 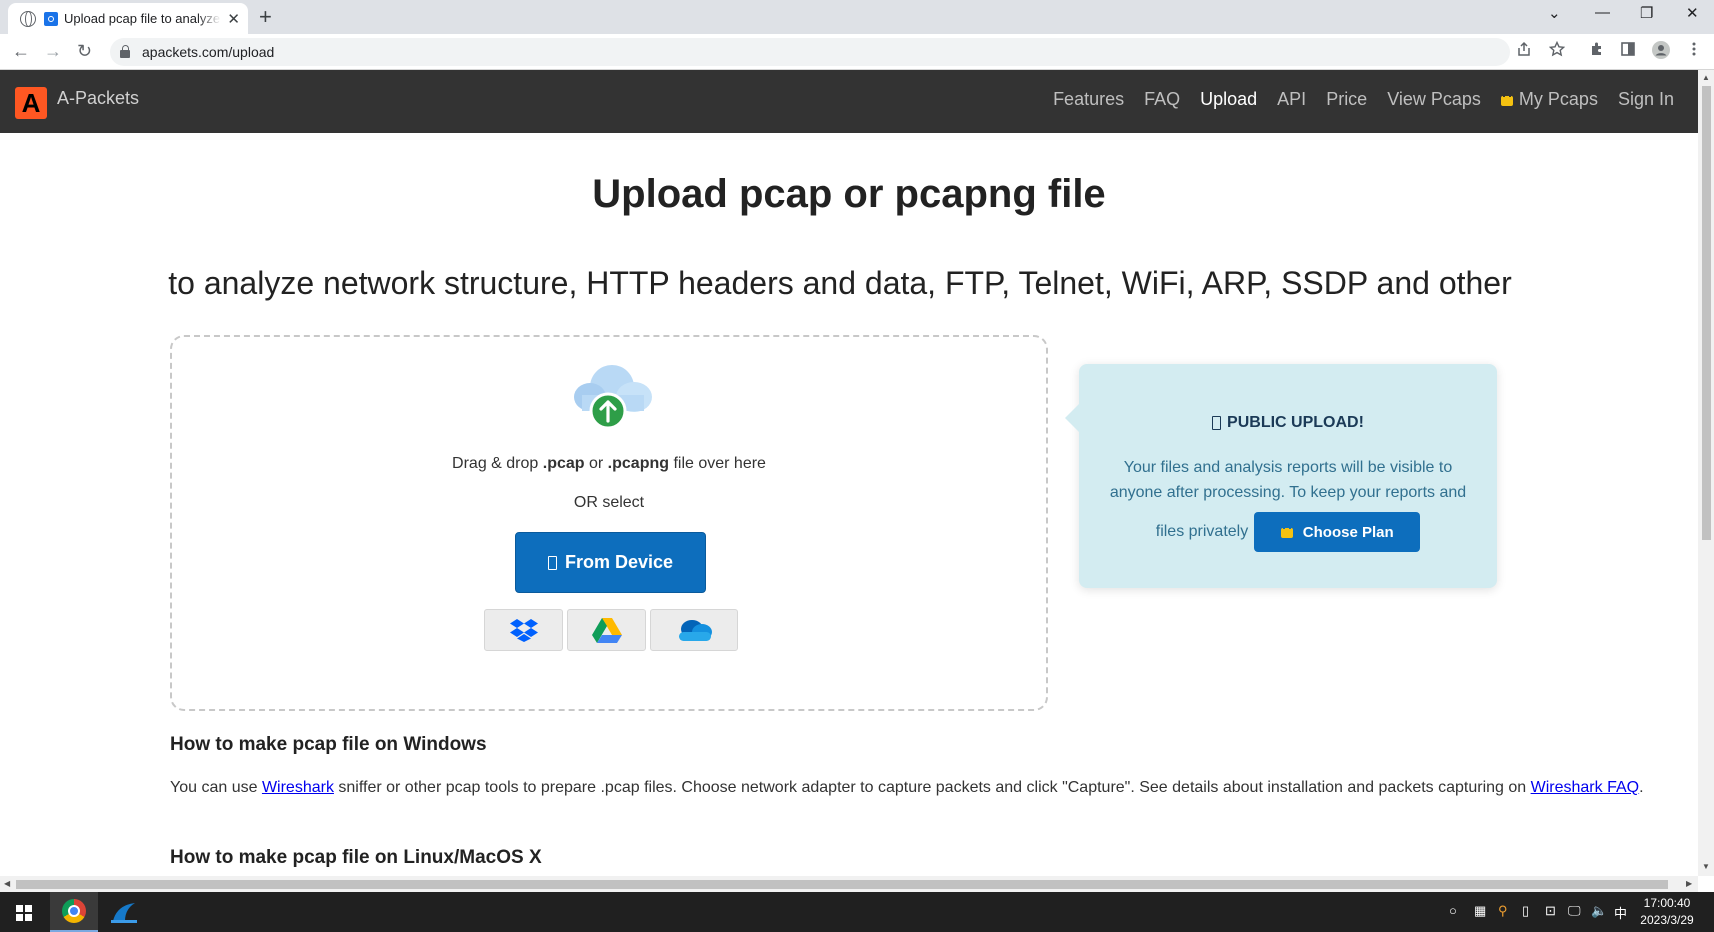 I want to click on tray-network-icon: 🖵, so click(x=1574, y=911).